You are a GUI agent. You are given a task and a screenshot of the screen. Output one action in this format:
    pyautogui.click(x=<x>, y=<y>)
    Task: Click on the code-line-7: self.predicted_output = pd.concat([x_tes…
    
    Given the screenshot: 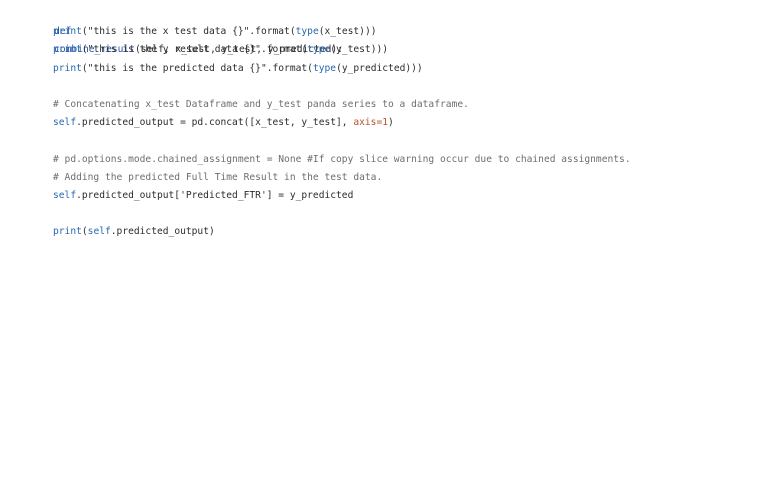 What is the action you would take?
    pyautogui.click(x=384, y=123)
    